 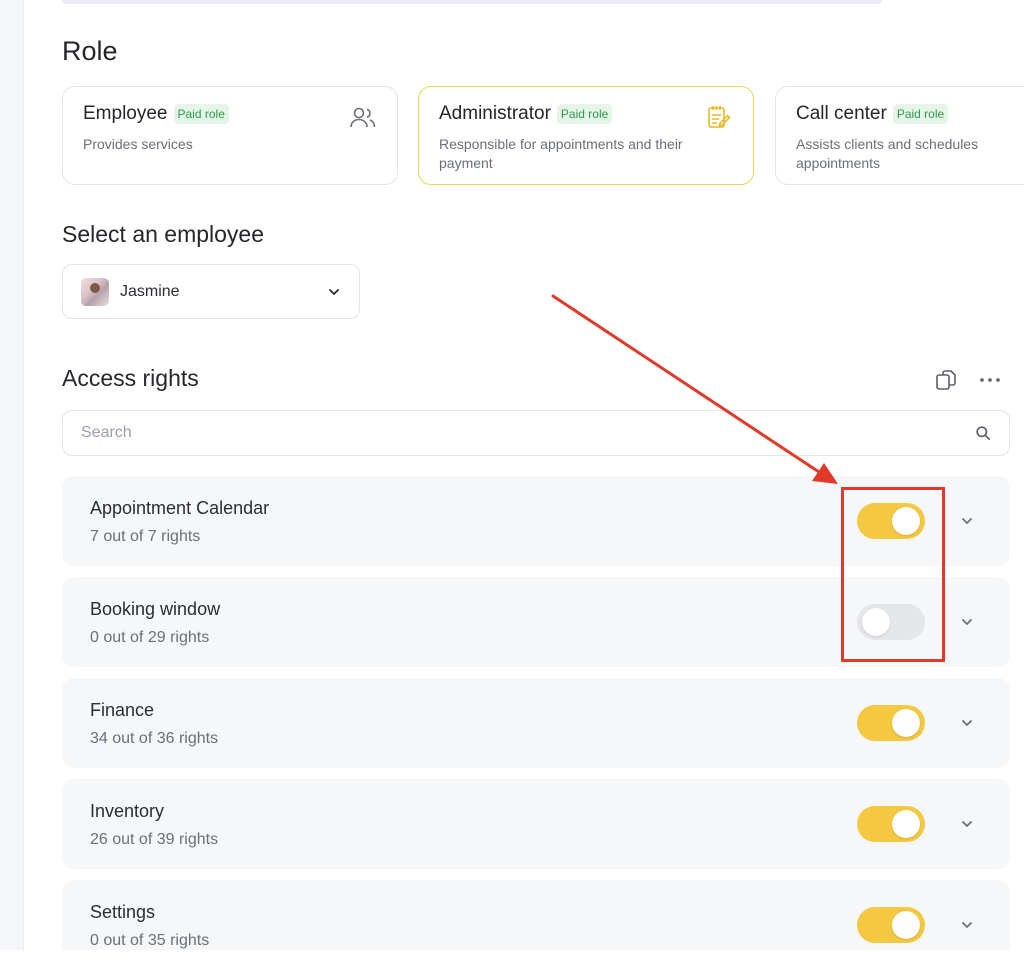 I want to click on access-right-name: Inventory, so click(x=127, y=811).